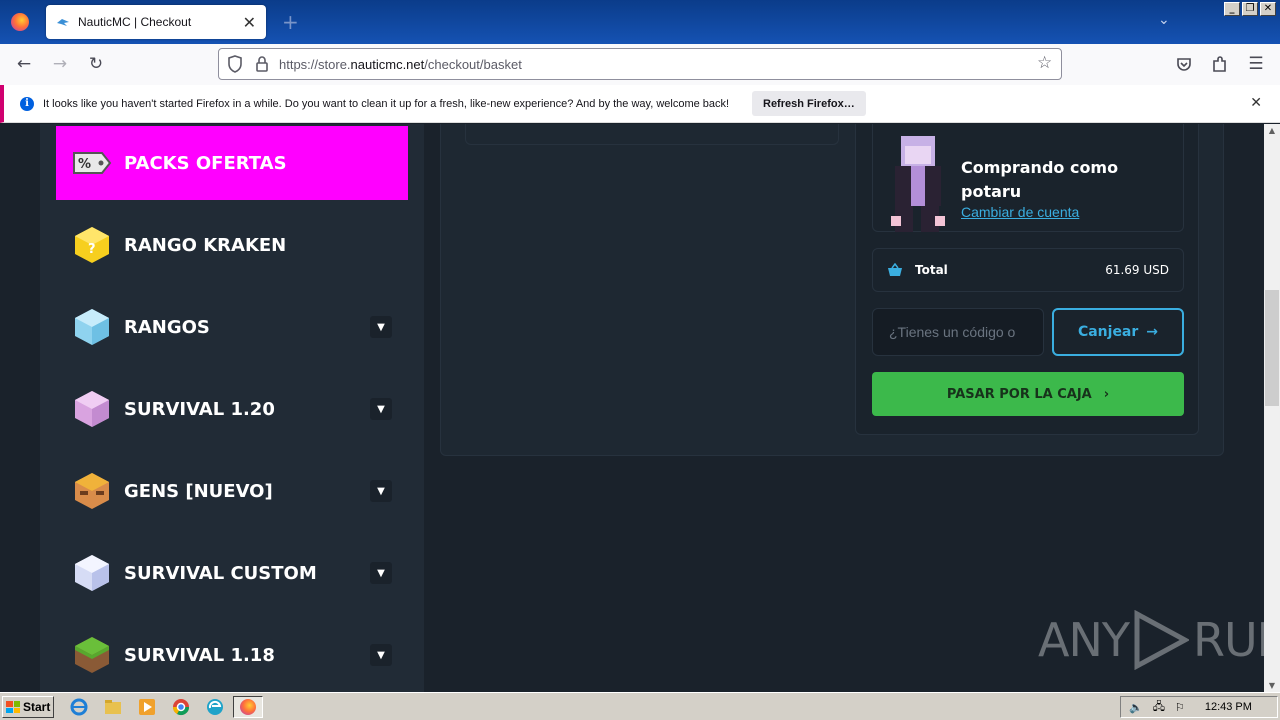  Describe the element at coordinates (181, 707) in the screenshot. I see `chrome-icon` at that location.